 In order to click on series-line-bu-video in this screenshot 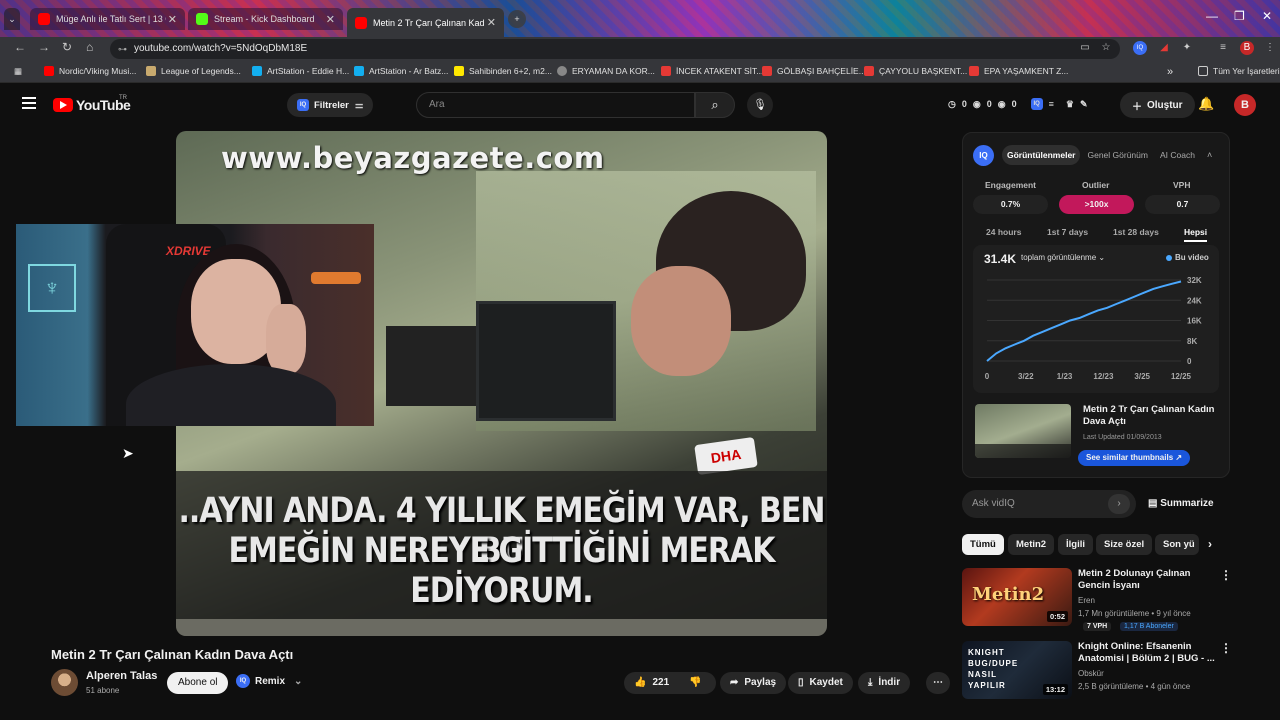, I will do `click(1084, 321)`.